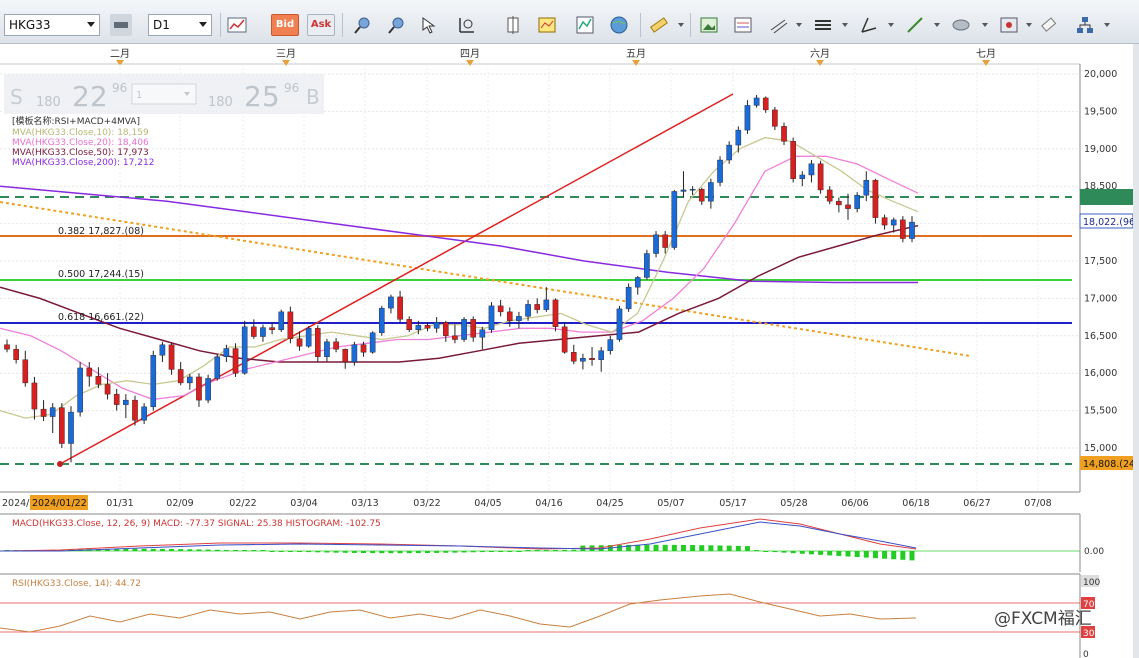 The image size is (1139, 658). I want to click on timeframe-select: D1, so click(180, 25).